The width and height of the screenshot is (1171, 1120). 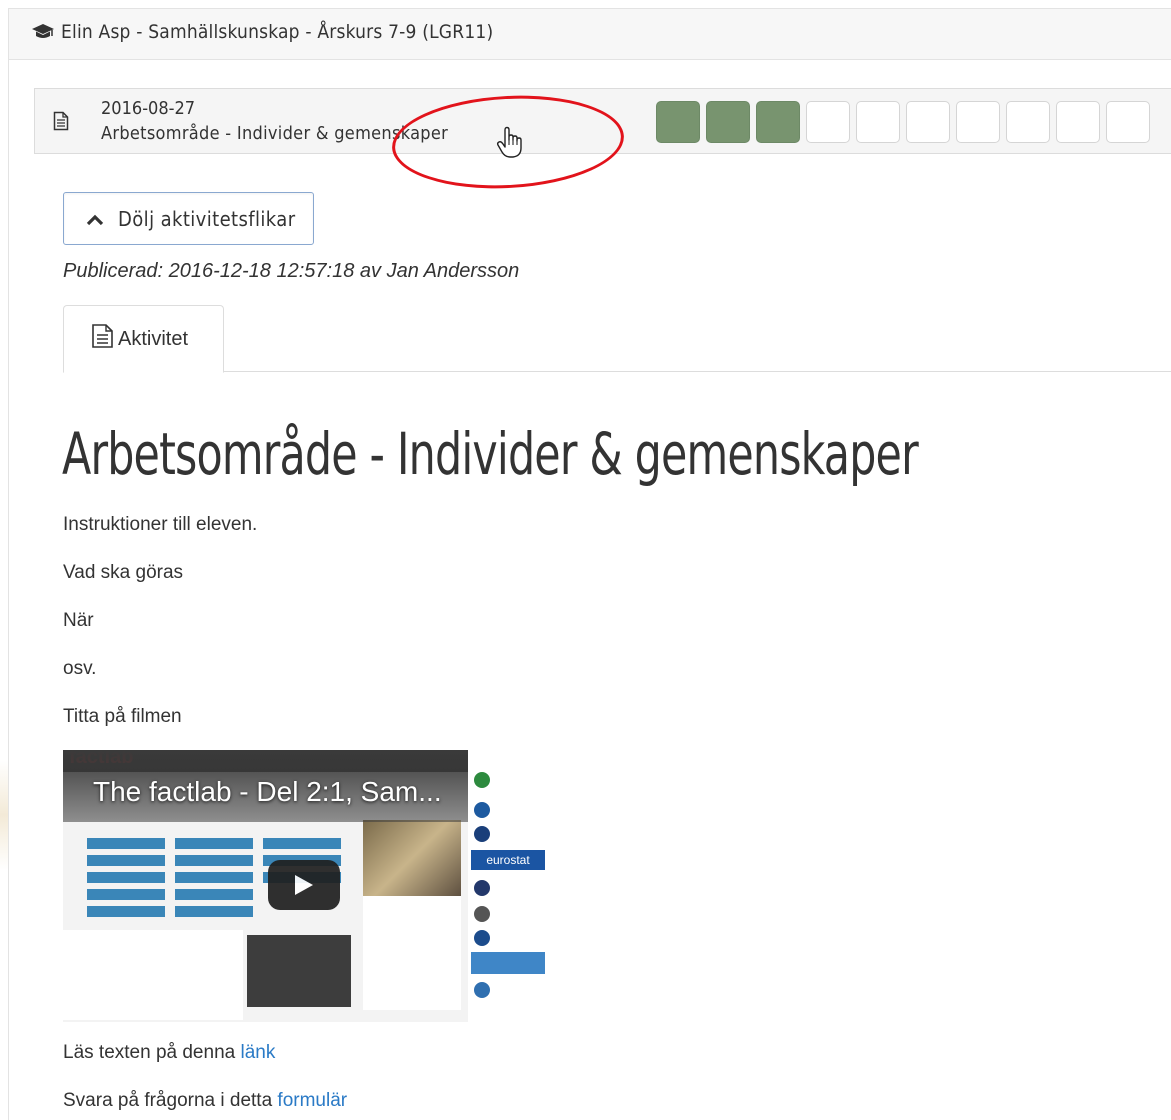 I want to click on read-text-prefix: Läs texten på denna, so click(x=152, y=1052).